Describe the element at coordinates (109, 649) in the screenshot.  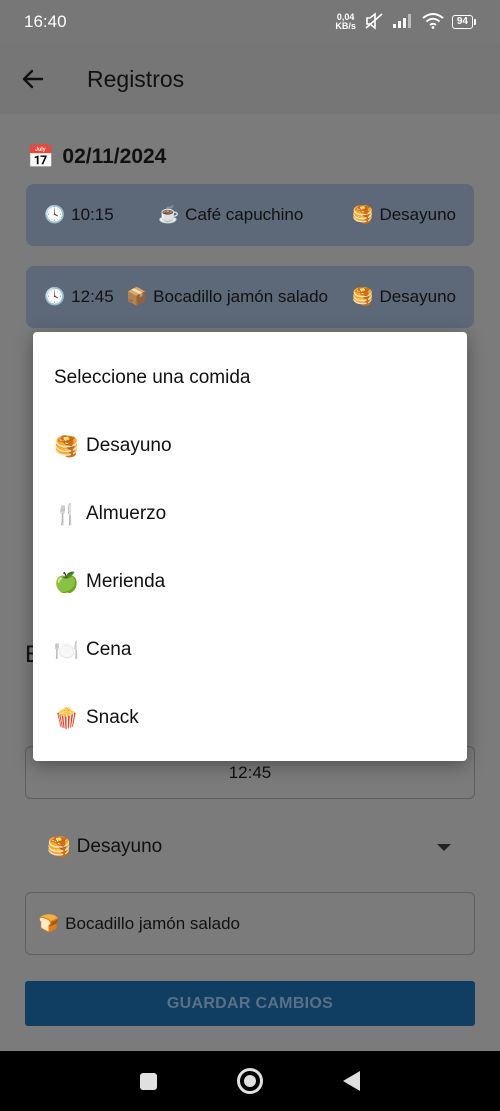
I see `option-label: Cena` at that location.